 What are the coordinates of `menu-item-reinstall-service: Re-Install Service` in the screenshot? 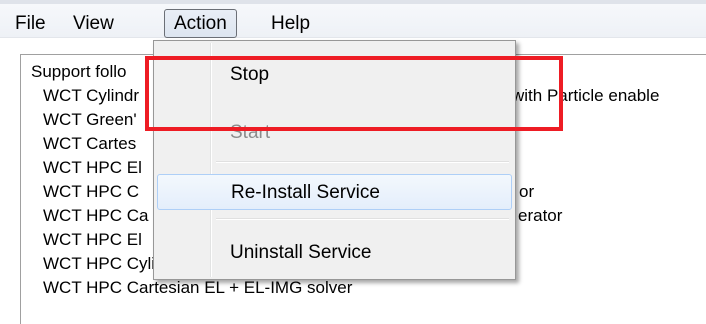 It's located at (334, 192).